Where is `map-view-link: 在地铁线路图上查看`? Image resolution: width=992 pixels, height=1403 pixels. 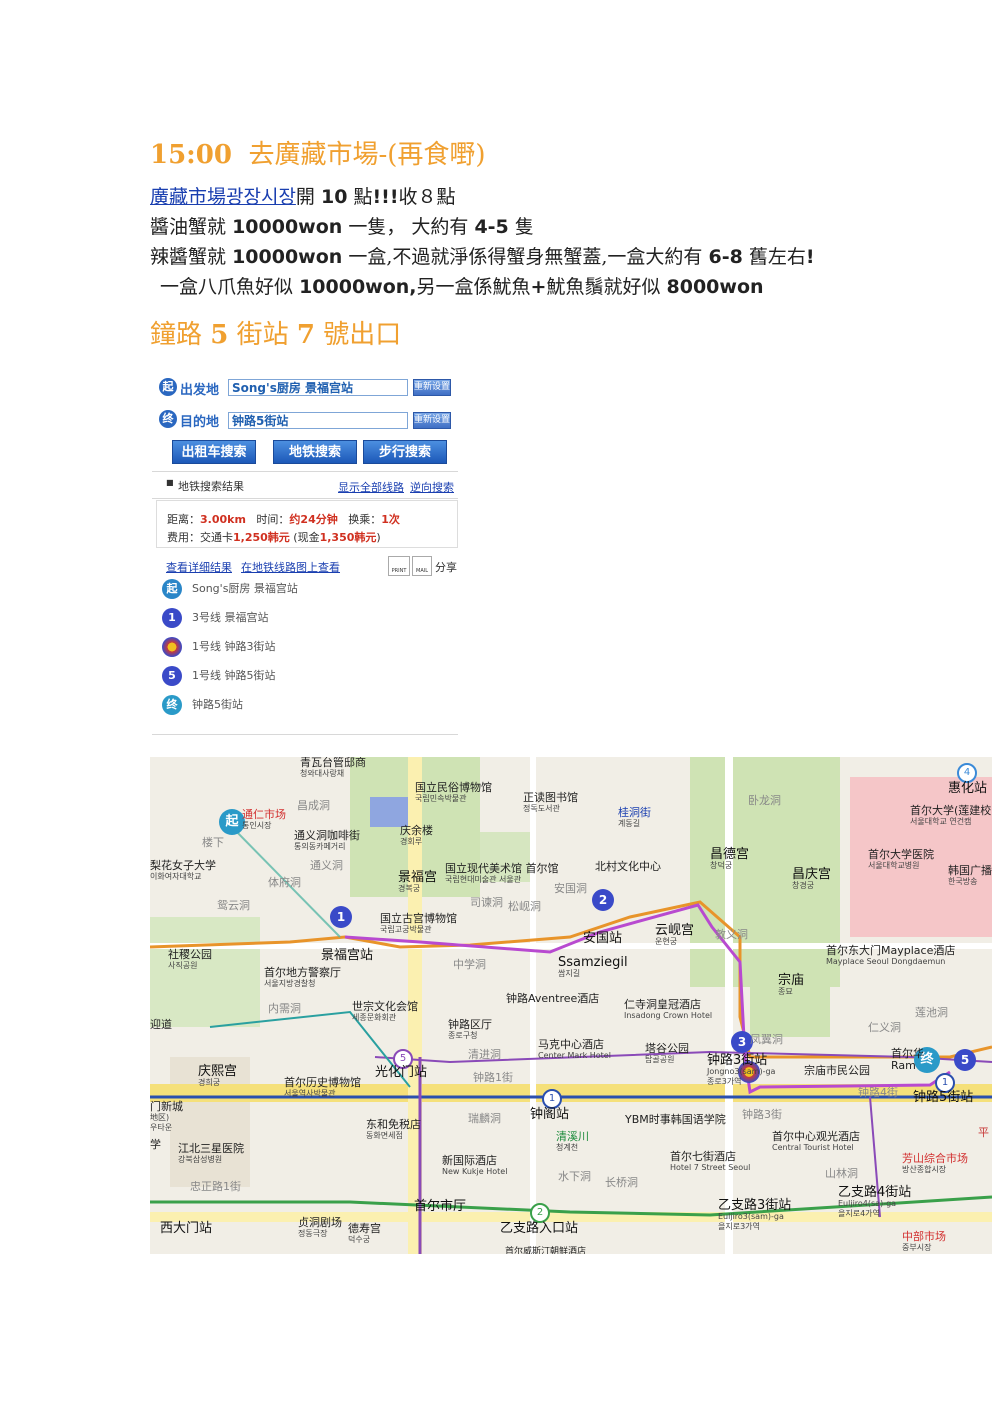
map-view-link: 在地铁线路图上查看 is located at coordinates (290, 567).